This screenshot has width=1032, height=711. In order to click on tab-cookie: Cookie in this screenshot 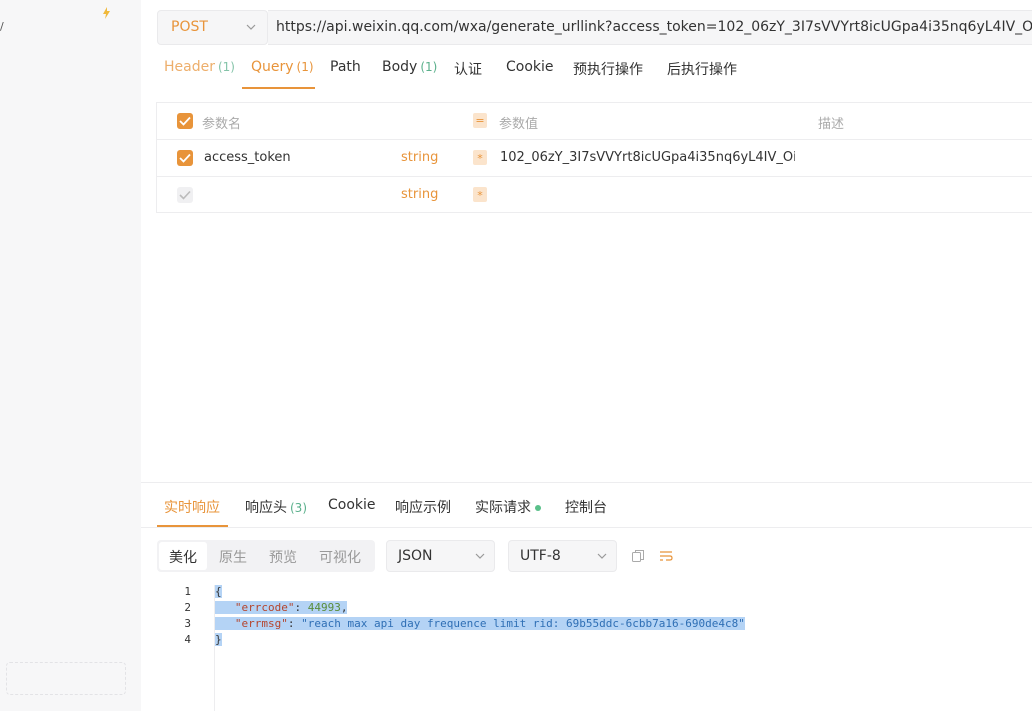, I will do `click(530, 67)`.